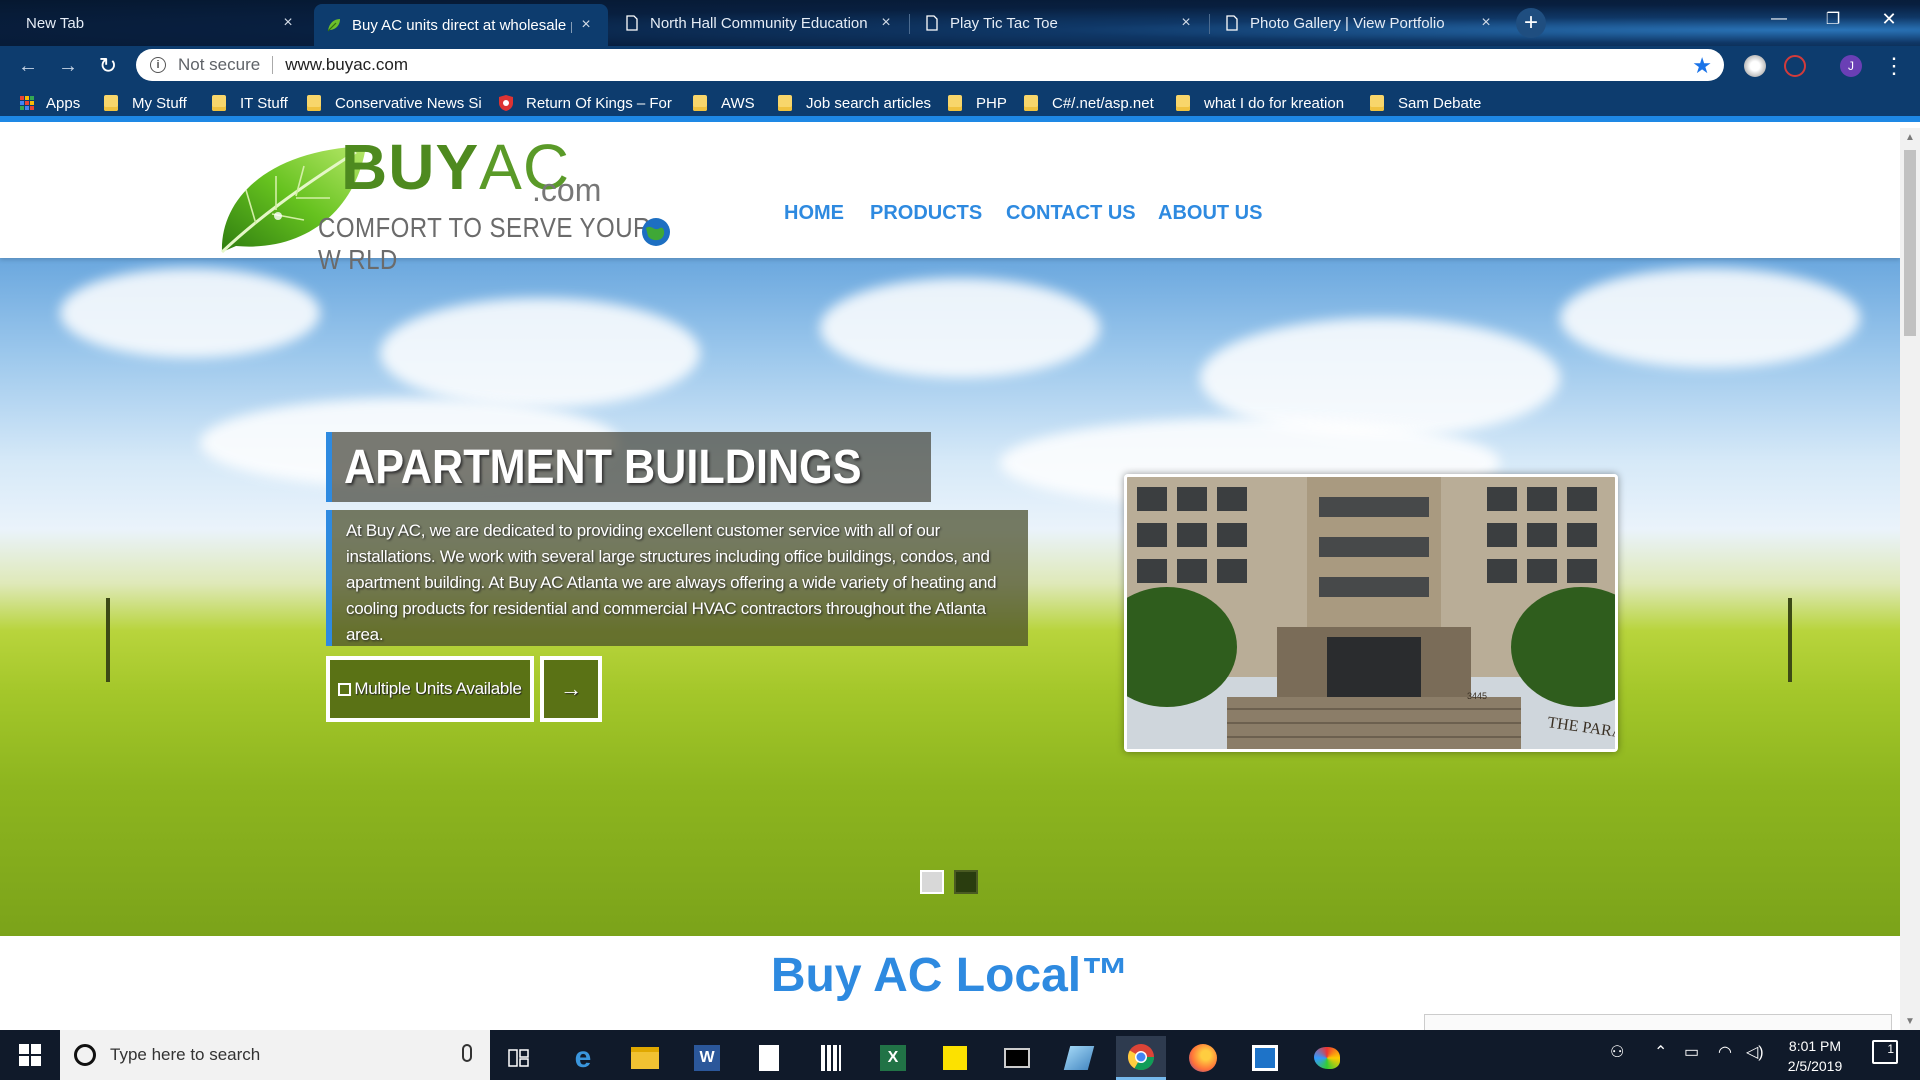 The width and height of the screenshot is (1920, 1080). Describe the element at coordinates (219, 65) in the screenshot. I see `security-status: Not secure` at that location.